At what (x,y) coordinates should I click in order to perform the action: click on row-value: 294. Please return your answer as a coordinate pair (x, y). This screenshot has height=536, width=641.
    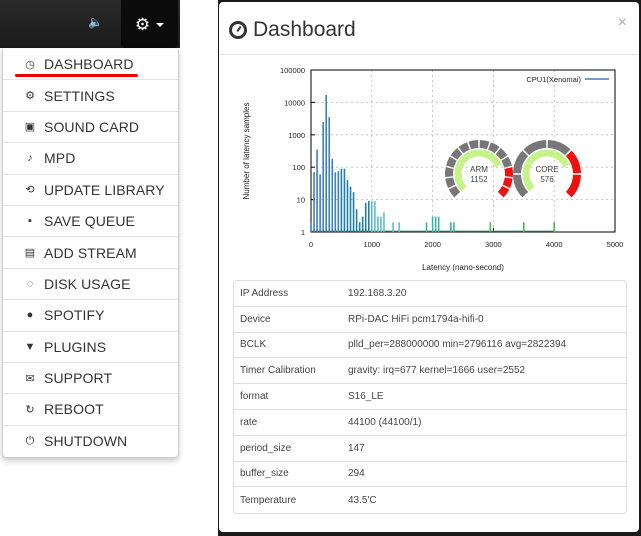
    Looking at the image, I should click on (356, 474).